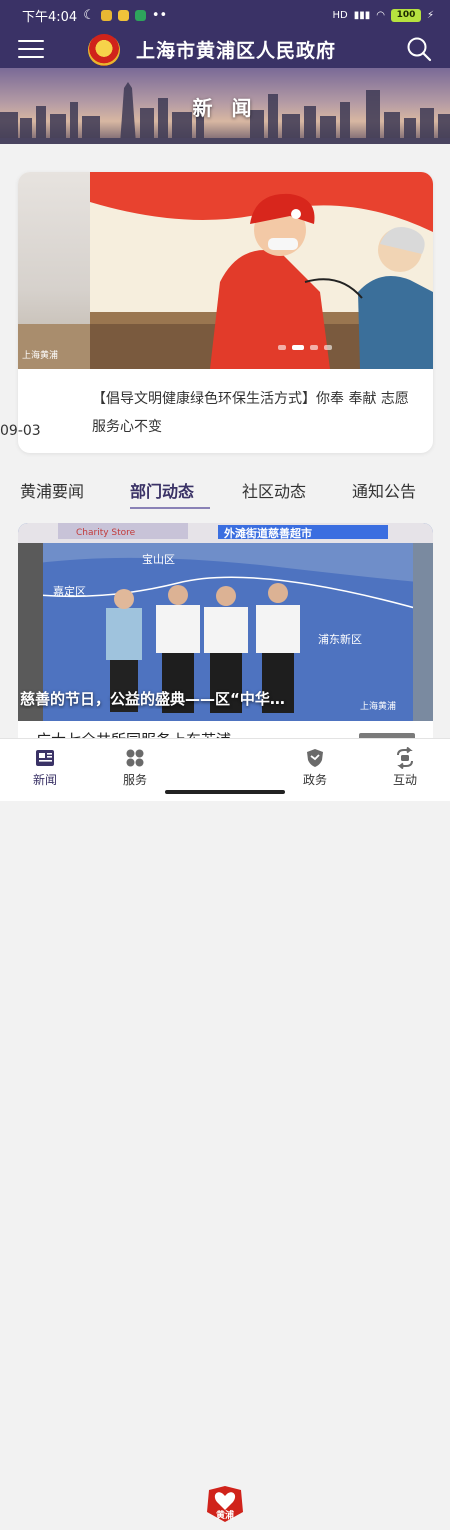  What do you see at coordinates (69, 591) in the screenshot?
I see `map-label-jiading: 嘉定区` at bounding box center [69, 591].